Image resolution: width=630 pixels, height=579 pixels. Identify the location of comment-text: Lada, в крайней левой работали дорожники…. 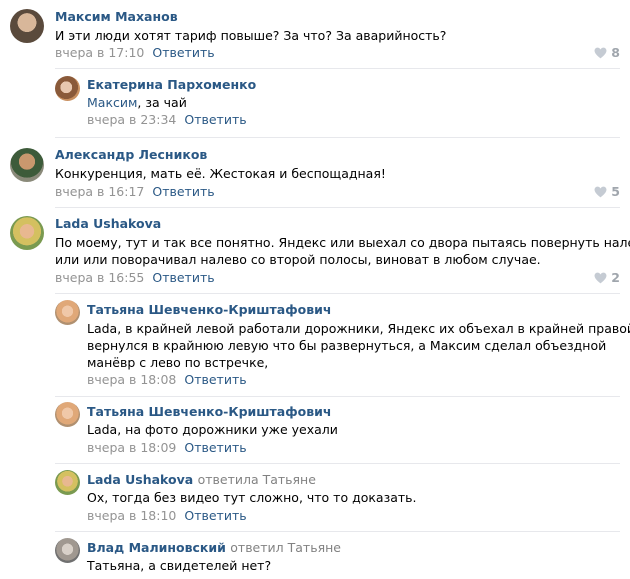
(358, 345).